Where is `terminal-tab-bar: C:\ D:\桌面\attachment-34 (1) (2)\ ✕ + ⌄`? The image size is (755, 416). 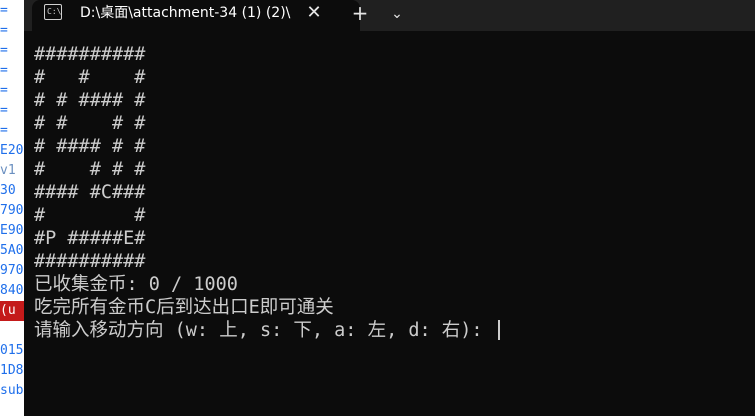 terminal-tab-bar: C:\ D:\桌面\attachment-34 (1) (2)\ ✕ + ⌄ is located at coordinates (389, 15).